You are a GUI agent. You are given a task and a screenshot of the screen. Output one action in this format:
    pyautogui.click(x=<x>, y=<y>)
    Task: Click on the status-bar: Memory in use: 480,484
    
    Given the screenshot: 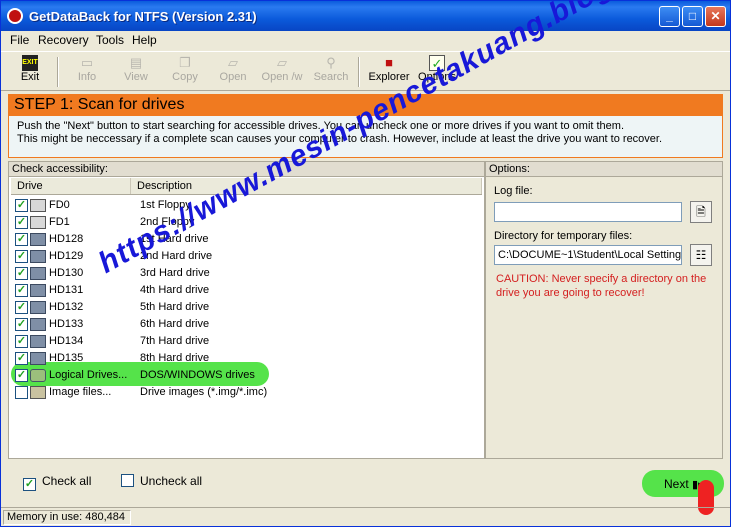 What is the action you would take?
    pyautogui.click(x=365, y=516)
    